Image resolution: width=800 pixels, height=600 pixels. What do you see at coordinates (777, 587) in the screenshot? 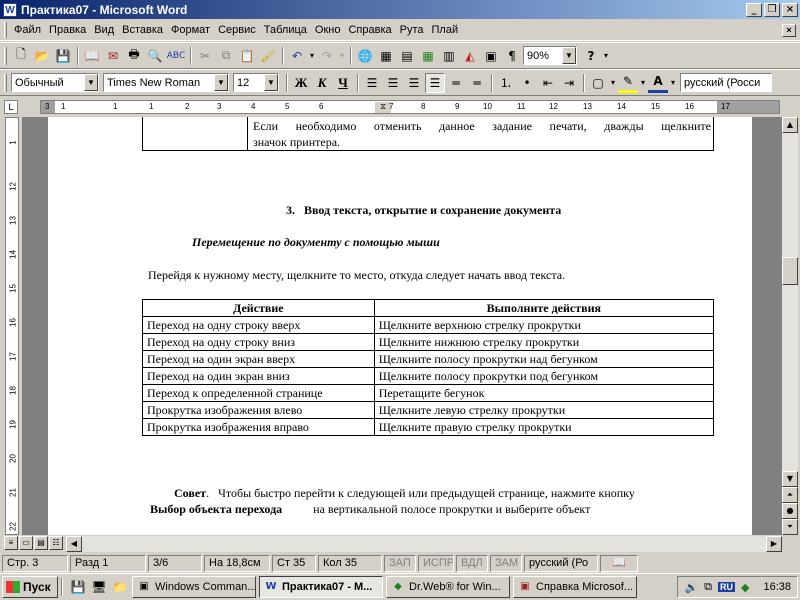
I see `clock: 16:38` at bounding box center [777, 587].